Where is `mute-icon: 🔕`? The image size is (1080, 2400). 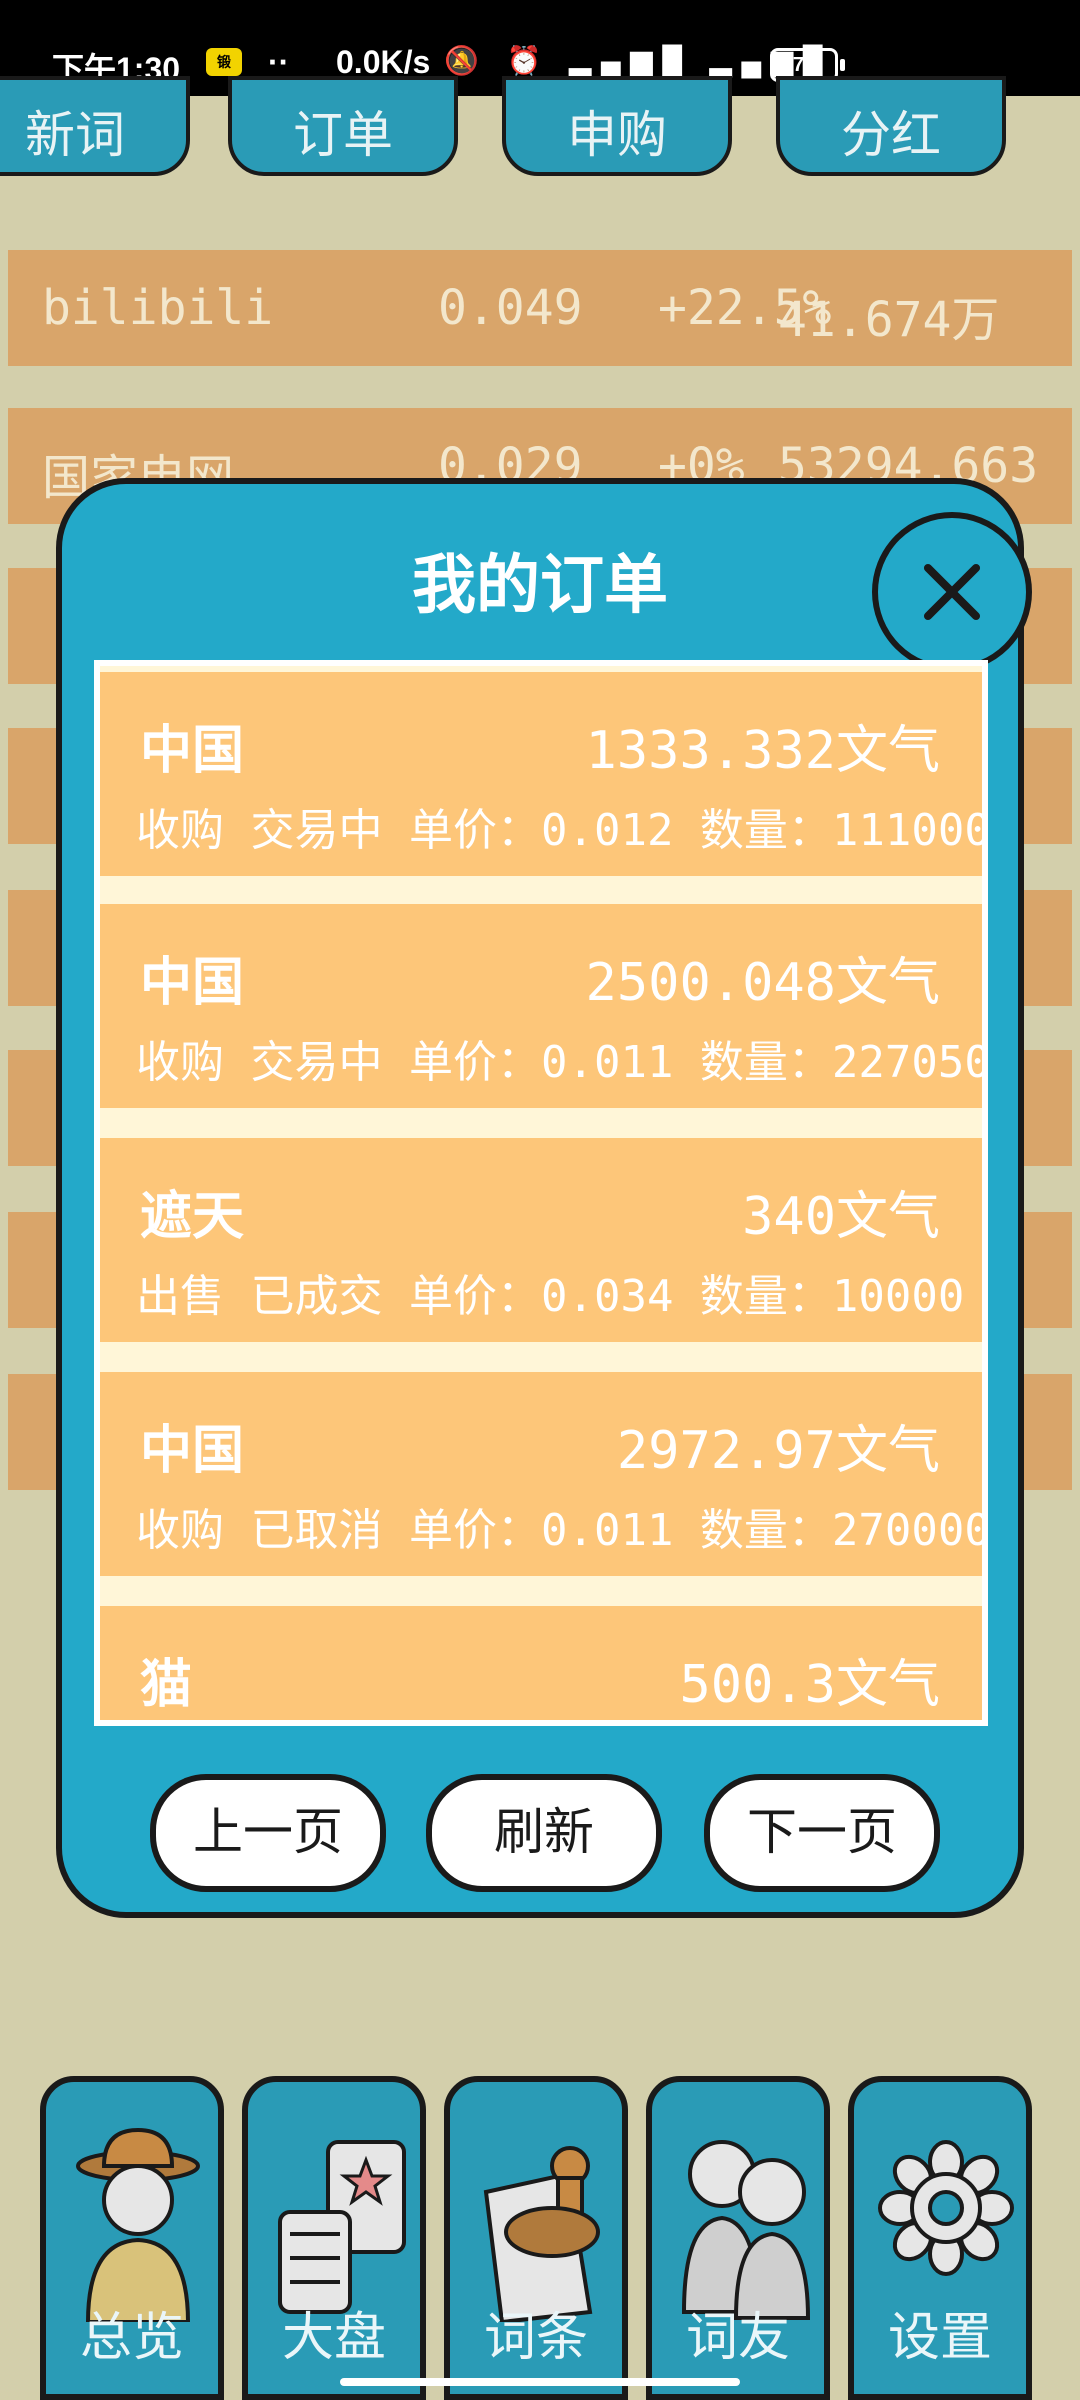
mute-icon: 🔕 is located at coordinates (466, 60).